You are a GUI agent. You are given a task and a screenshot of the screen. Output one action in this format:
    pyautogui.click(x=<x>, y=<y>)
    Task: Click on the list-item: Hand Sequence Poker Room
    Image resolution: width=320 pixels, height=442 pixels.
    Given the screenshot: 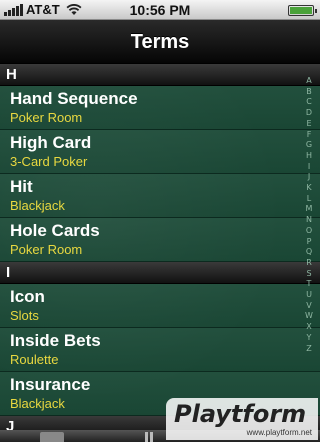 What is the action you would take?
    pyautogui.click(x=160, y=108)
    